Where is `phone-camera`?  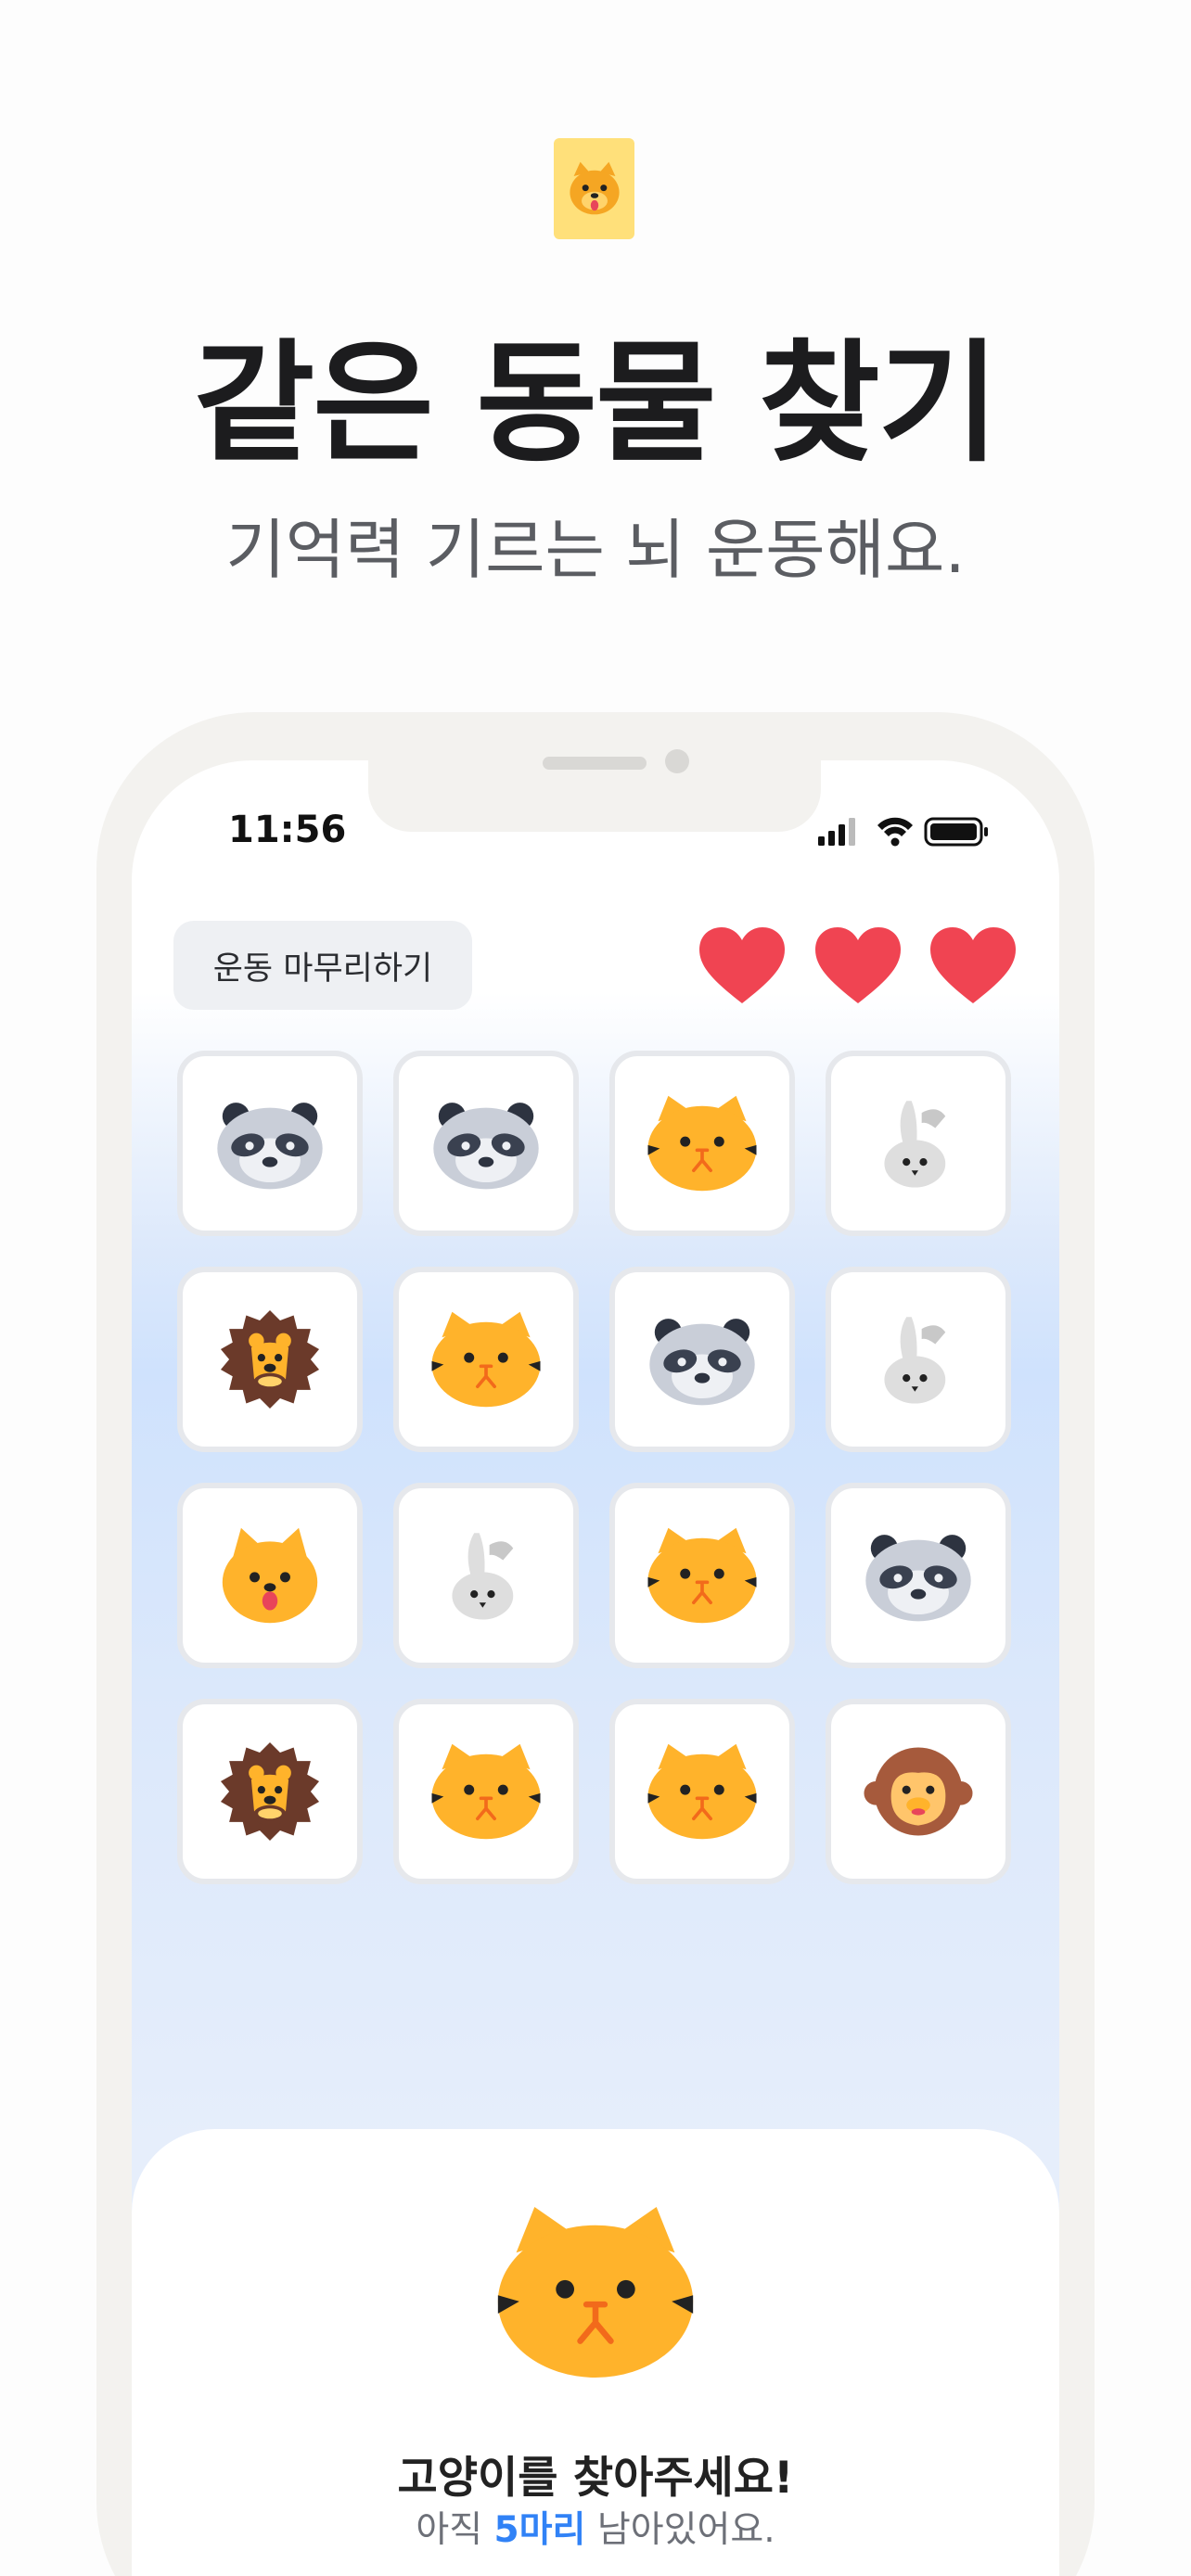 phone-camera is located at coordinates (677, 761).